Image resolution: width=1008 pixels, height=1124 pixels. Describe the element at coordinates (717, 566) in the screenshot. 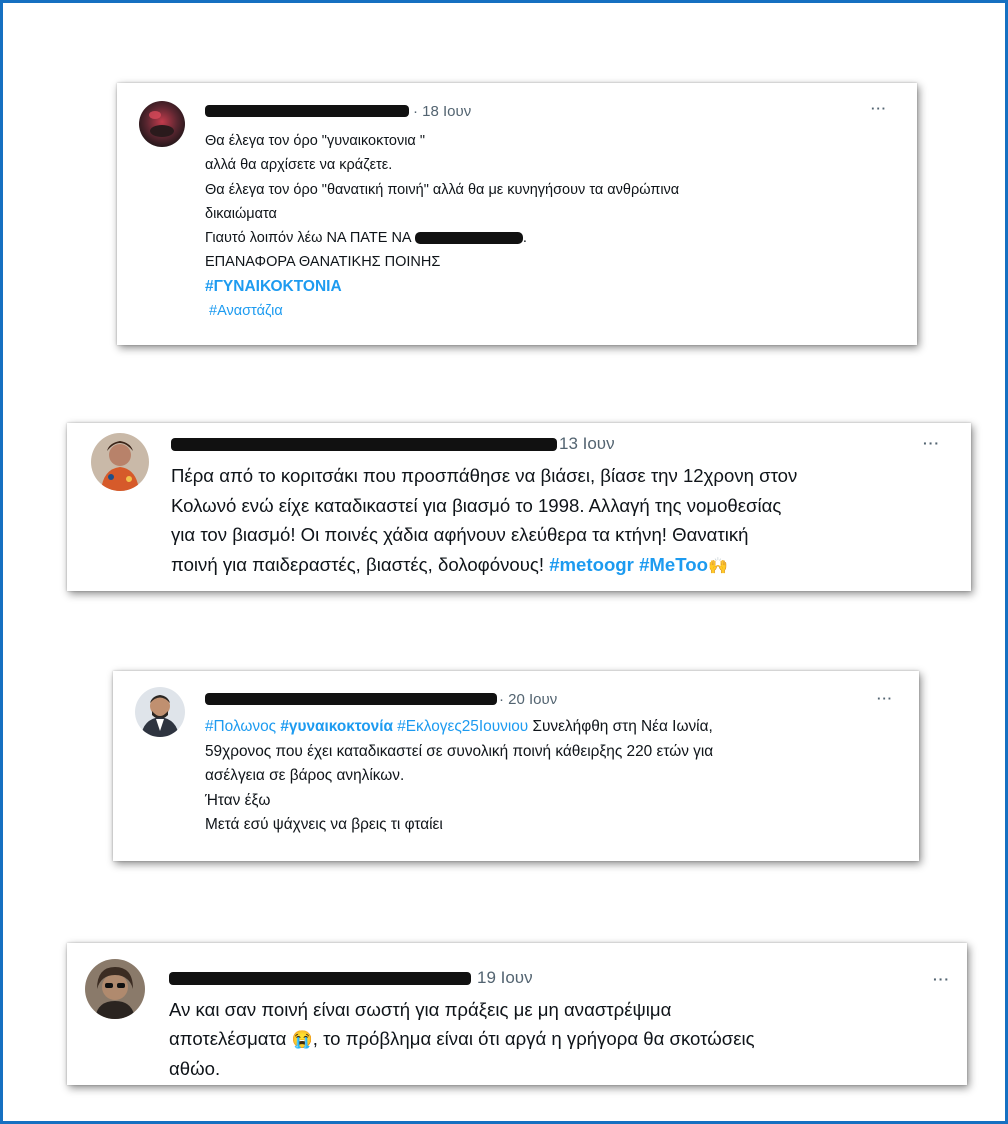

I see `raised-hands-emoji-icon: 🙌` at that location.